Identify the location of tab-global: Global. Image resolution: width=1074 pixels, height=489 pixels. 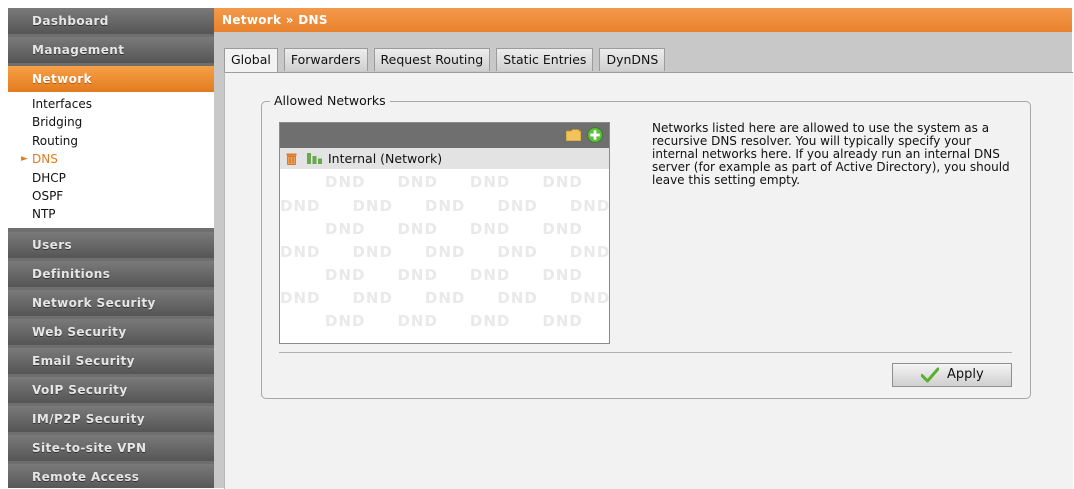
(251, 60).